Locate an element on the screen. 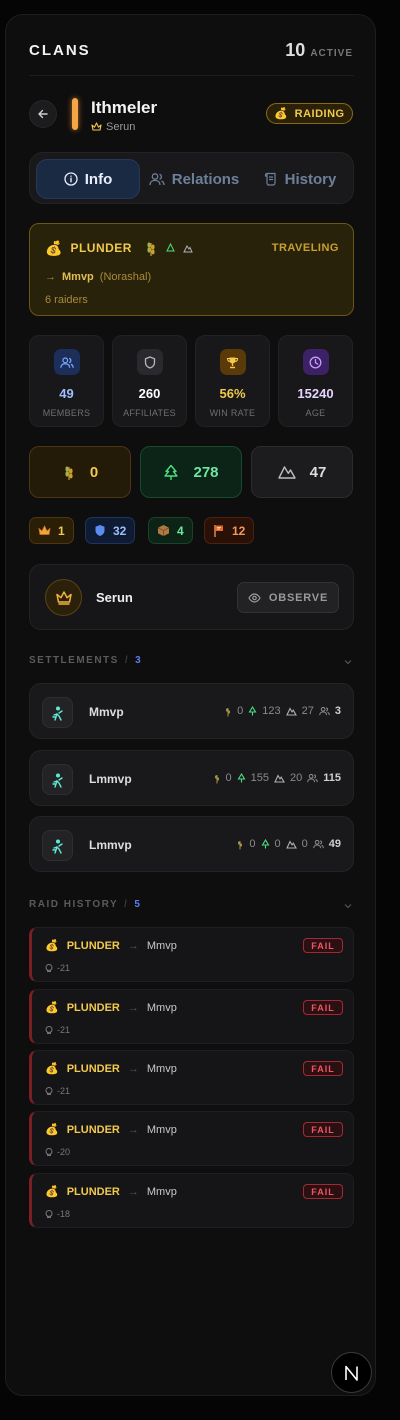  clan-leader: Serun is located at coordinates (113, 127).